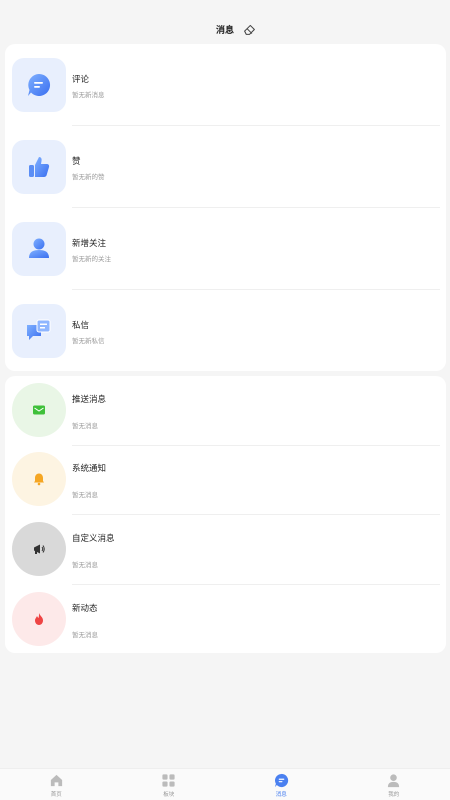 This screenshot has height=800, width=450. I want to click on megaphone-icon, so click(39, 549).